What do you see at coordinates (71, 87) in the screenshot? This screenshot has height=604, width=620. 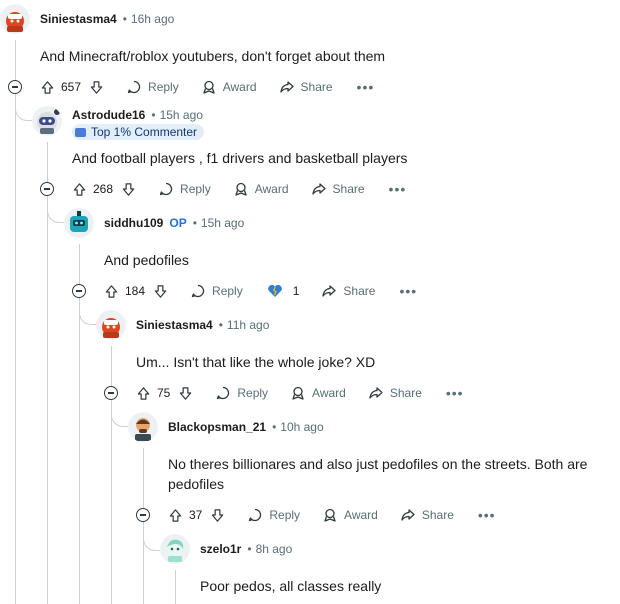 I see `vote-score: 657` at bounding box center [71, 87].